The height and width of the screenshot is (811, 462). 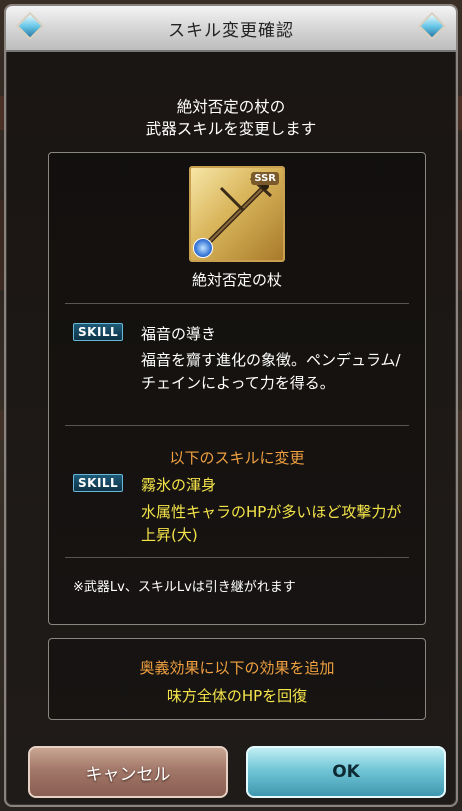 I want to click on weapon-name: 絶対否定の杖, so click(x=236, y=280).